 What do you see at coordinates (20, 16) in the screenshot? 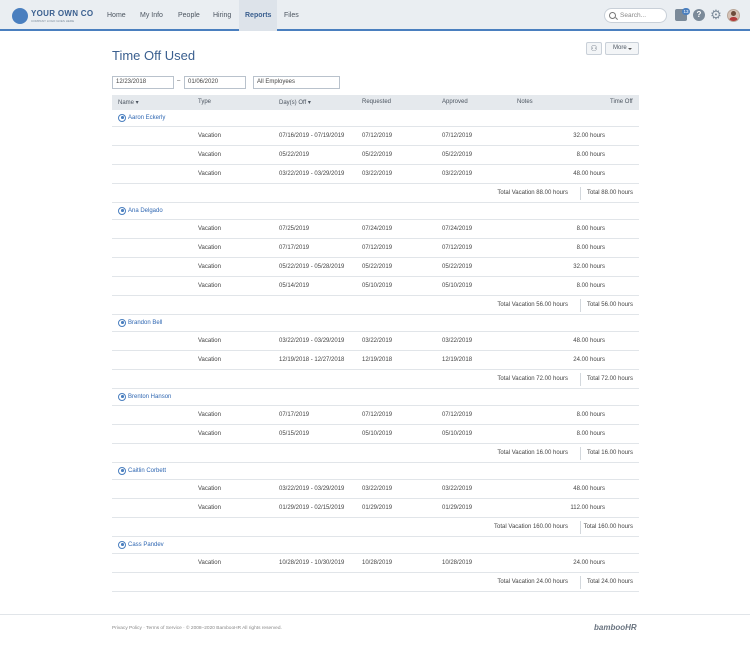
I see `logo-mark-icon` at bounding box center [20, 16].